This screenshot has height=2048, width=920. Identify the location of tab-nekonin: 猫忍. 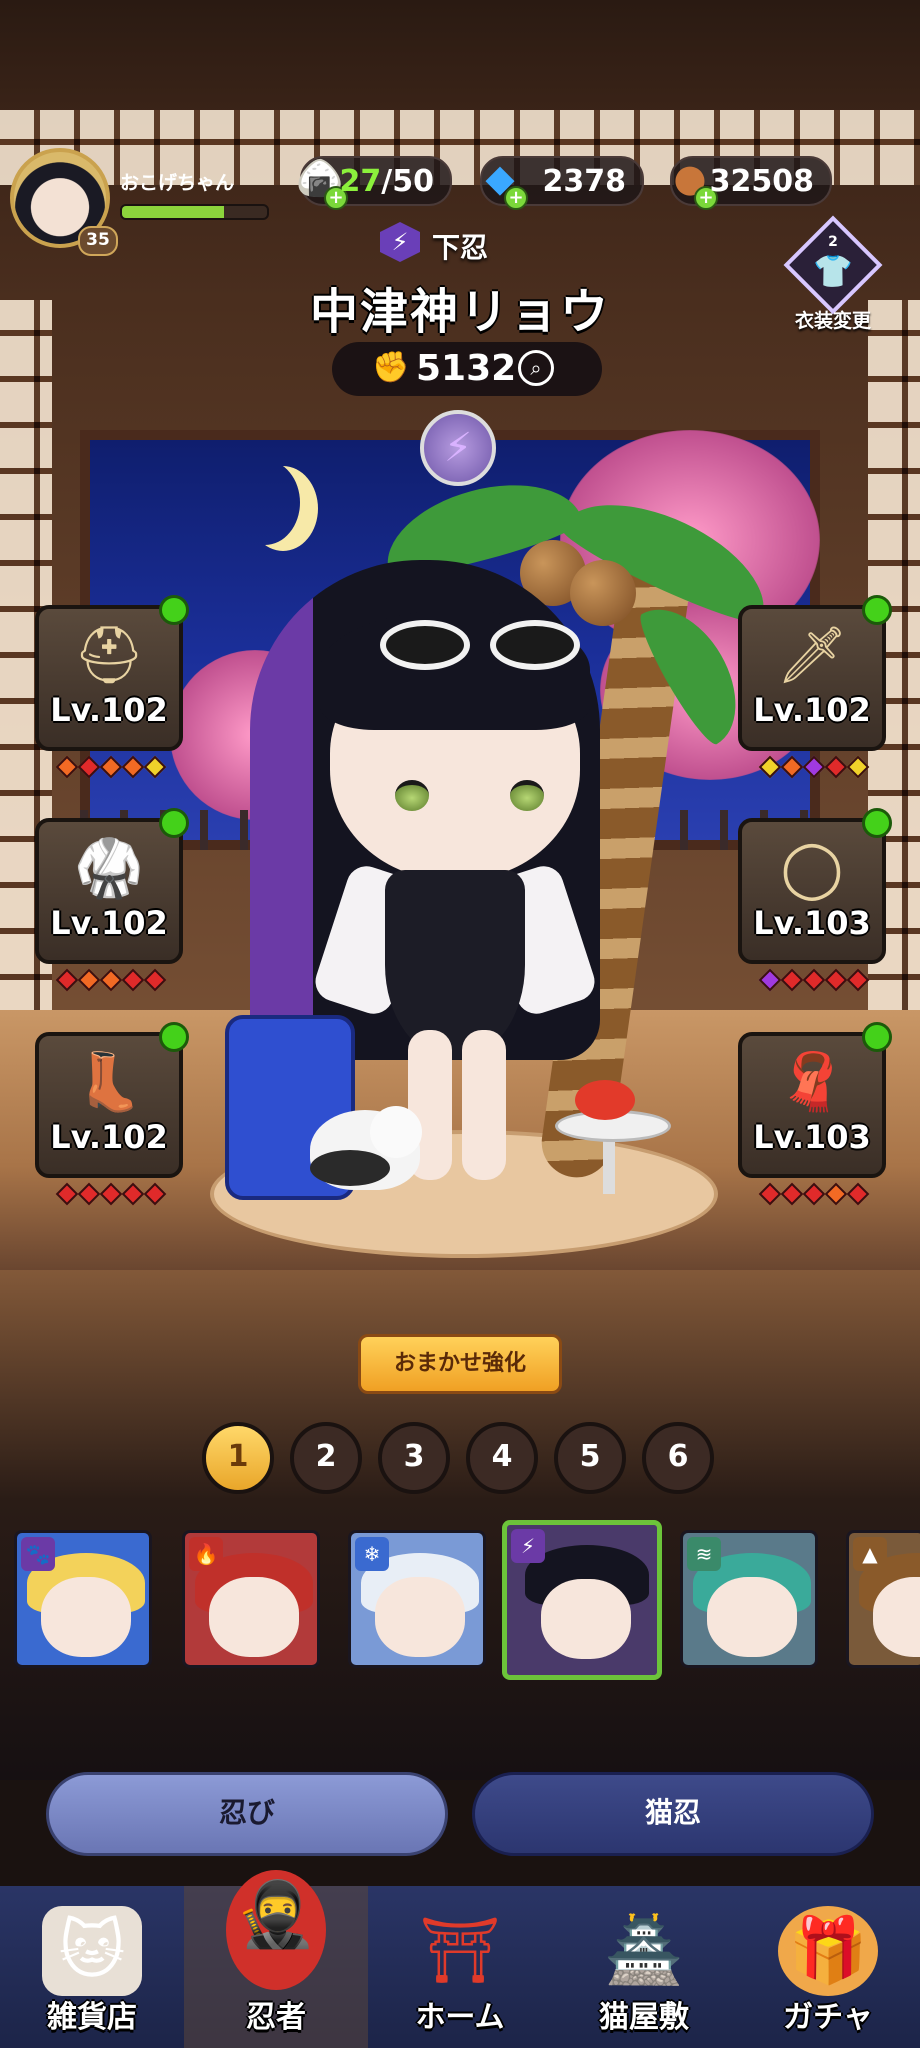
(673, 1814).